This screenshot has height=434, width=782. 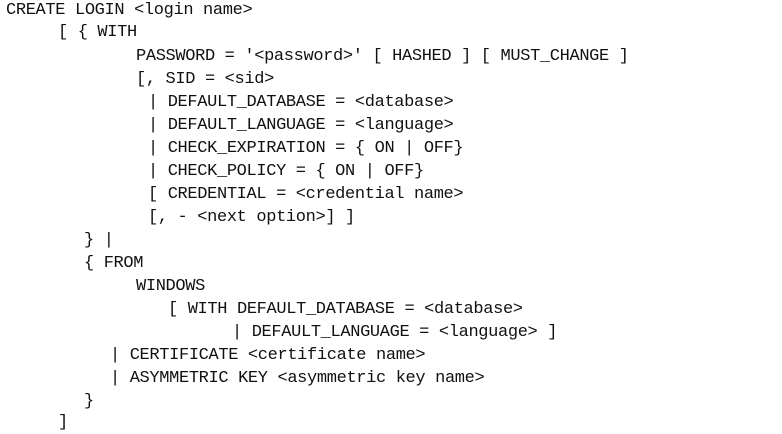 I want to click on code-line: } |, so click(x=99, y=240).